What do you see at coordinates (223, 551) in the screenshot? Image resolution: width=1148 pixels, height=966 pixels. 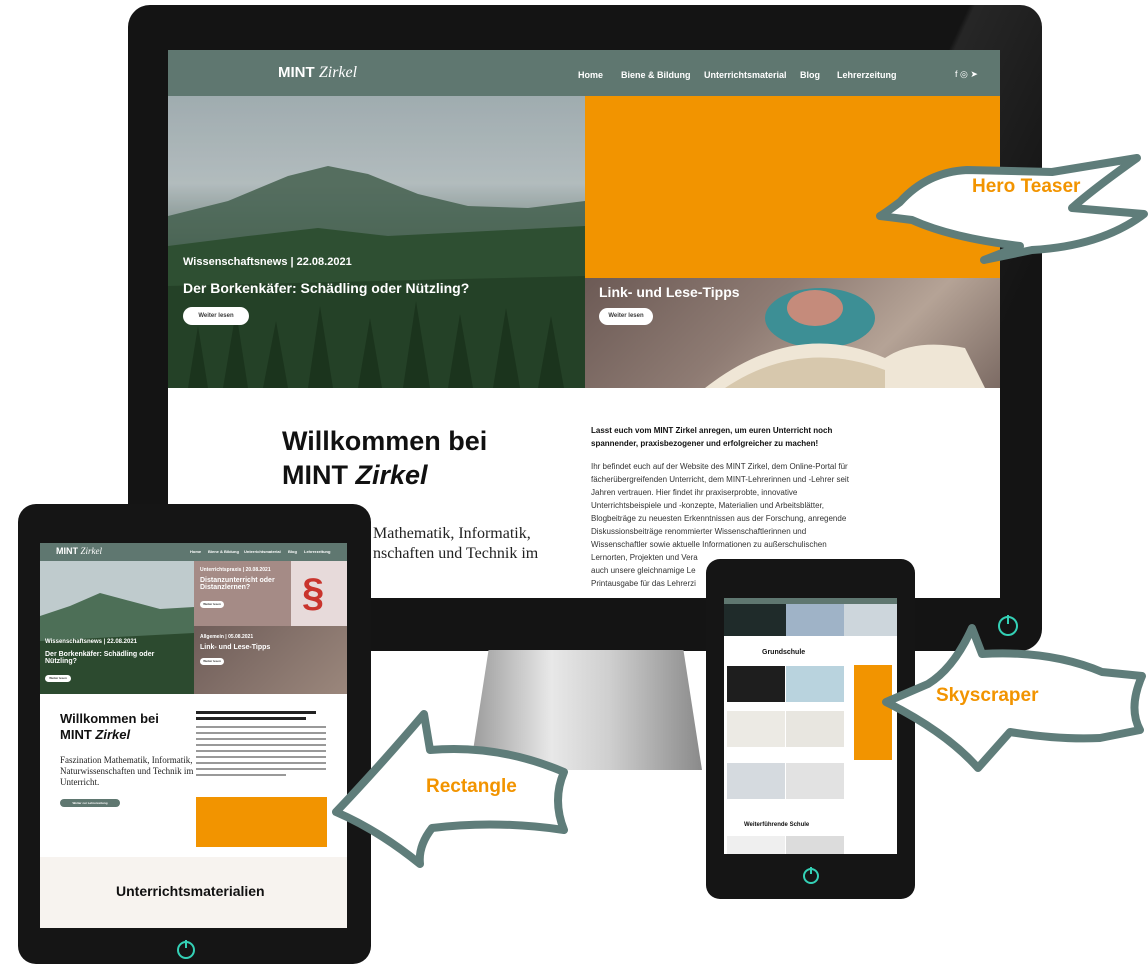 I see `tablet-nav-biene: Biene & Bildung` at bounding box center [223, 551].